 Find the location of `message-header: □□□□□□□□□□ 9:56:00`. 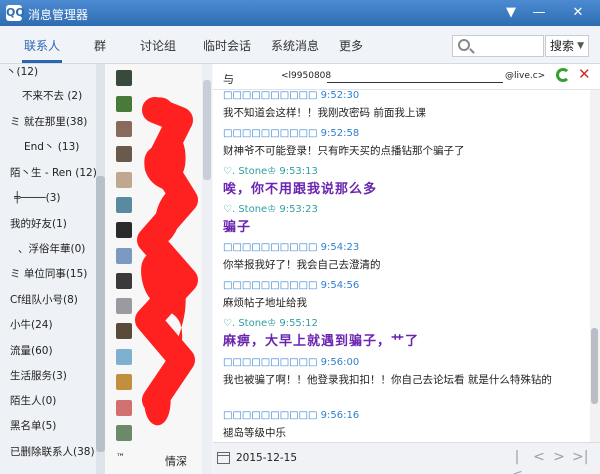

message-header: □□□□□□□□□□ 9:56:00 is located at coordinates (291, 362).